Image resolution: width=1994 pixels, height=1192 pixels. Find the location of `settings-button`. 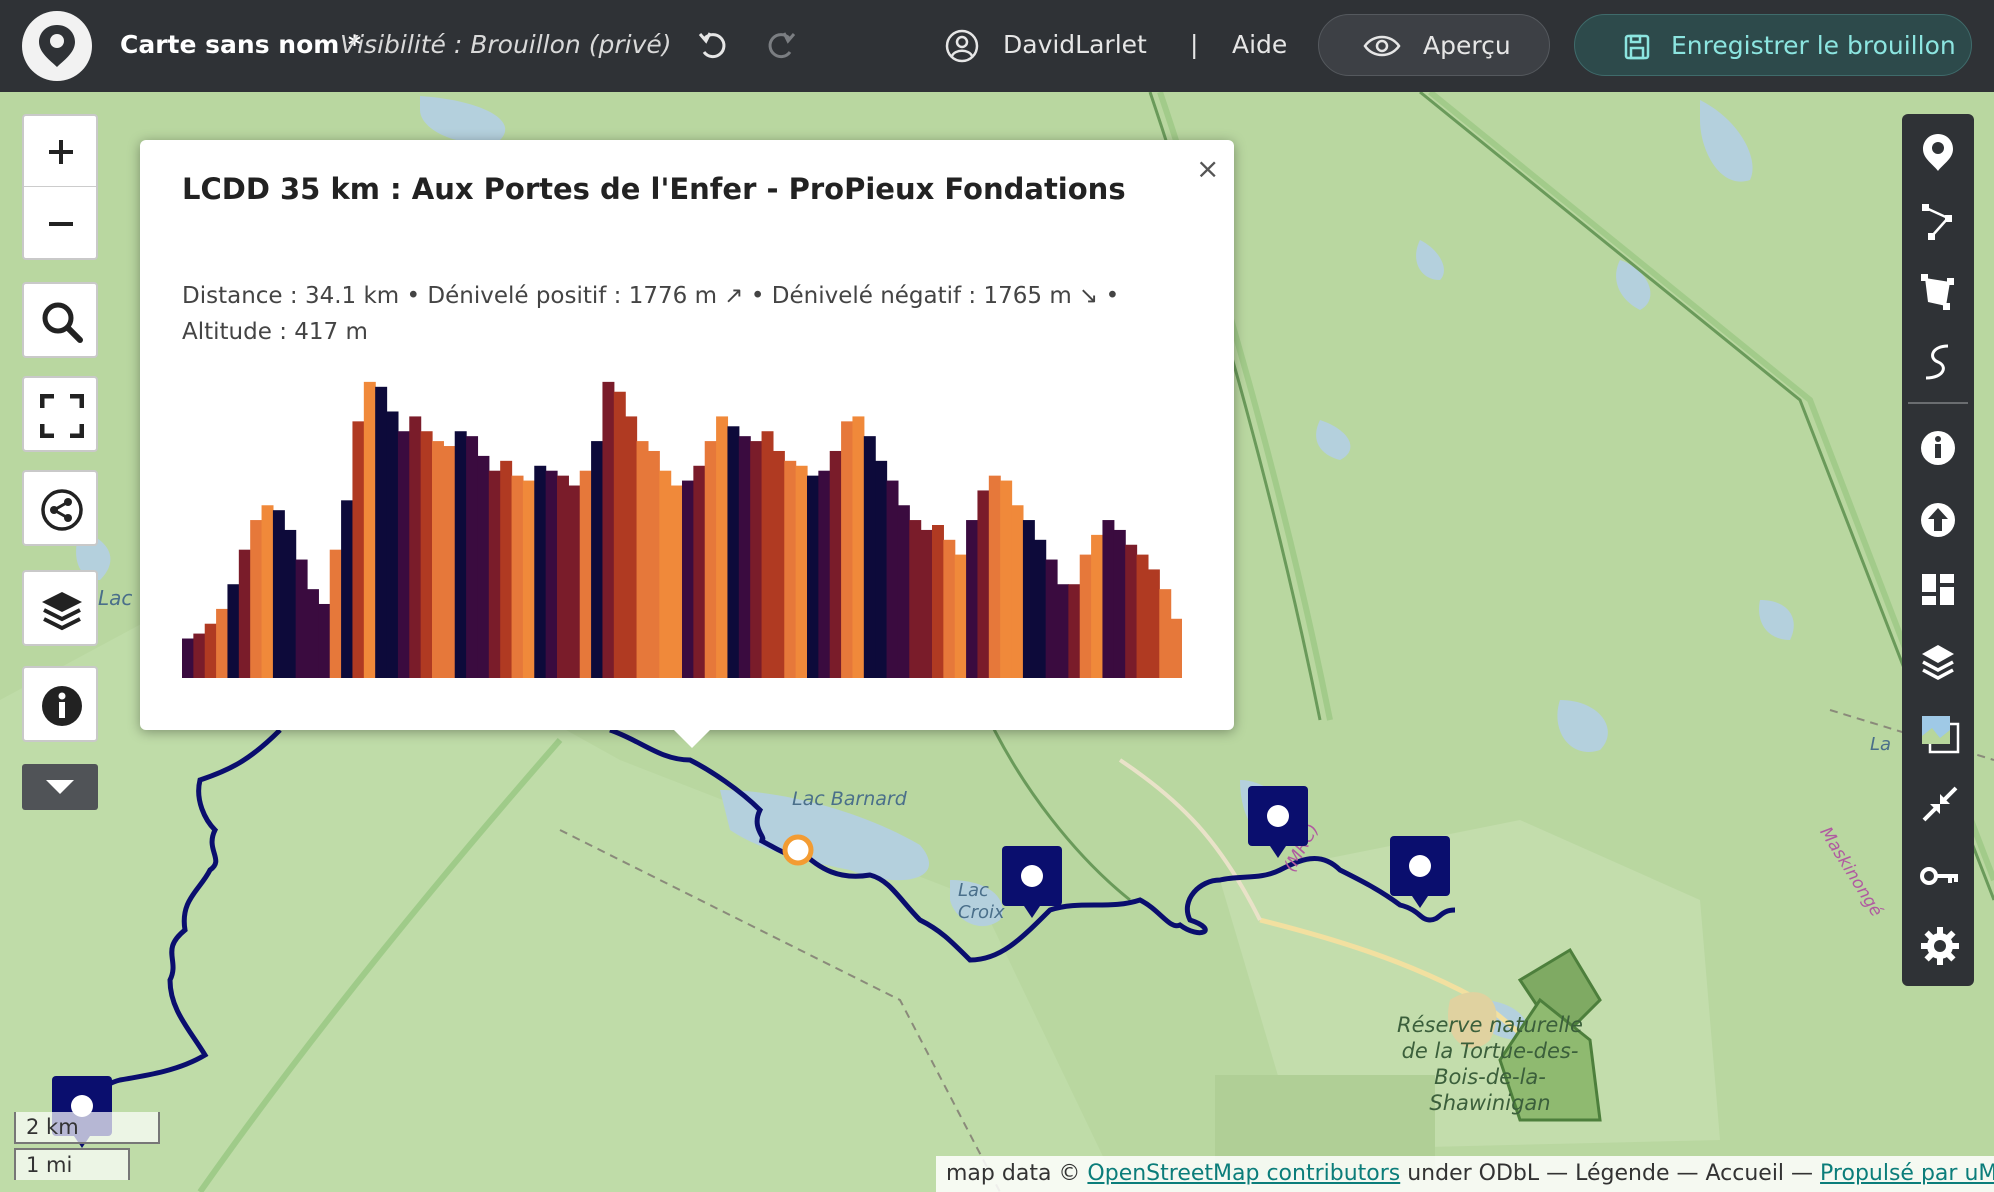

settings-button is located at coordinates (1938, 944).